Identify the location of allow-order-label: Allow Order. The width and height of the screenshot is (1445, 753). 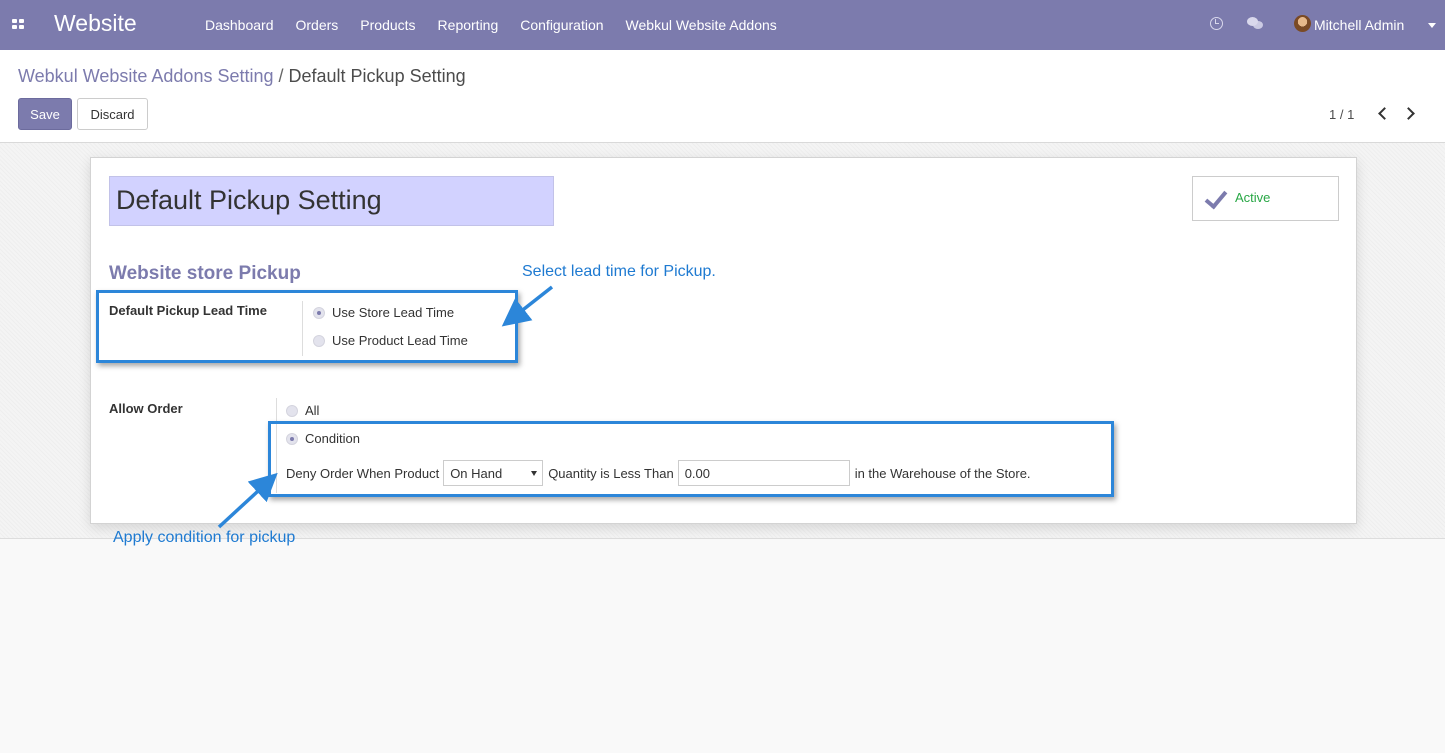
(146, 408).